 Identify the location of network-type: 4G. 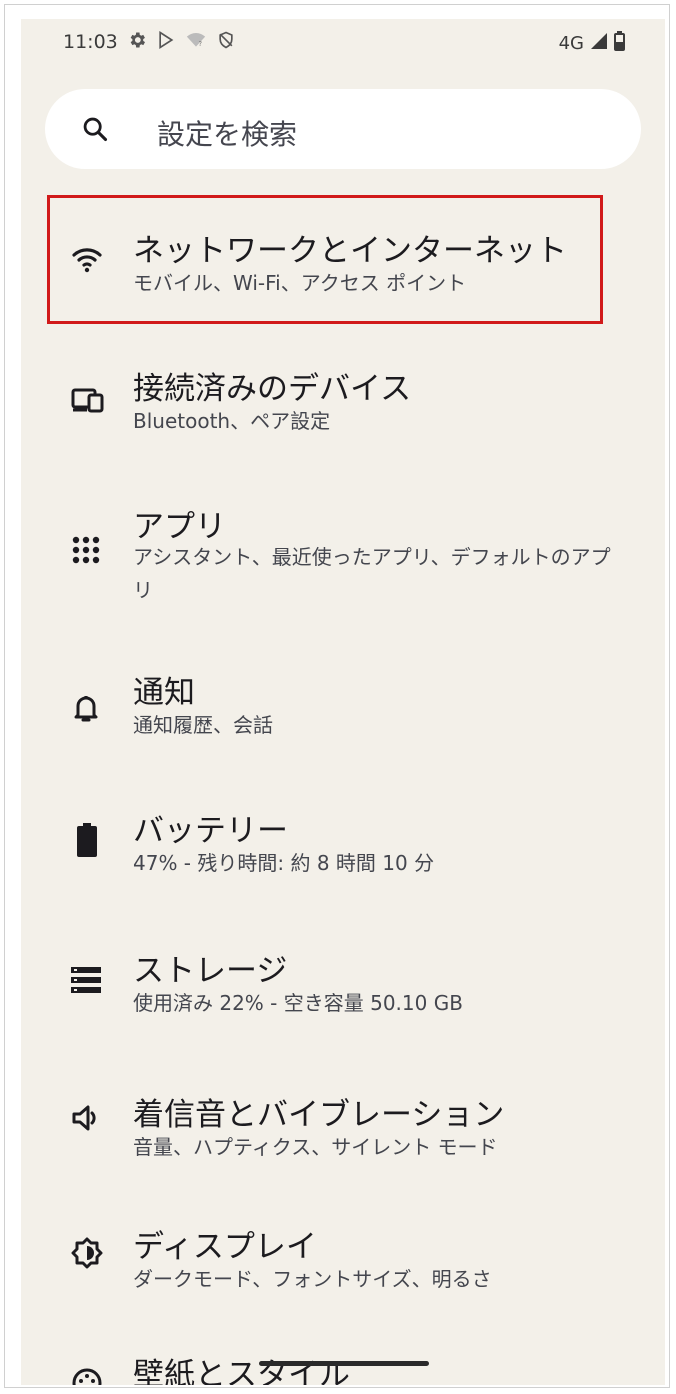
(571, 43).